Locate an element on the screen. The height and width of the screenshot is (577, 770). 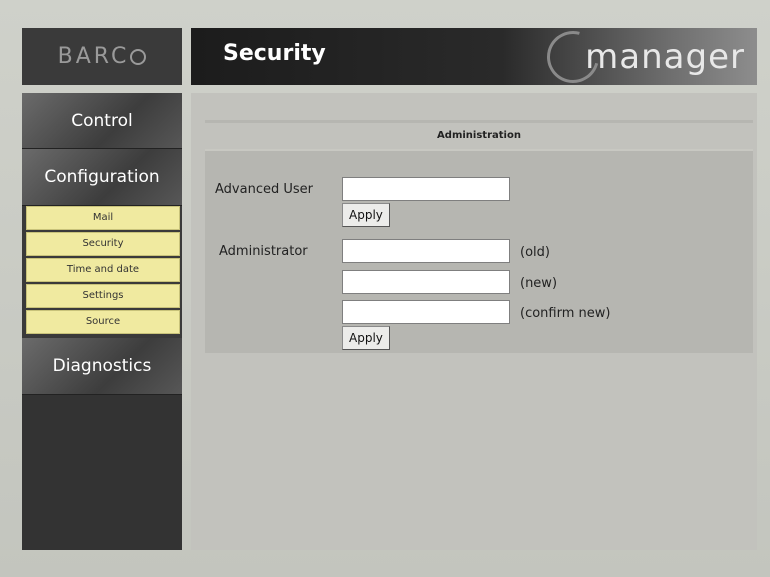
page-title: Security is located at coordinates (274, 53).